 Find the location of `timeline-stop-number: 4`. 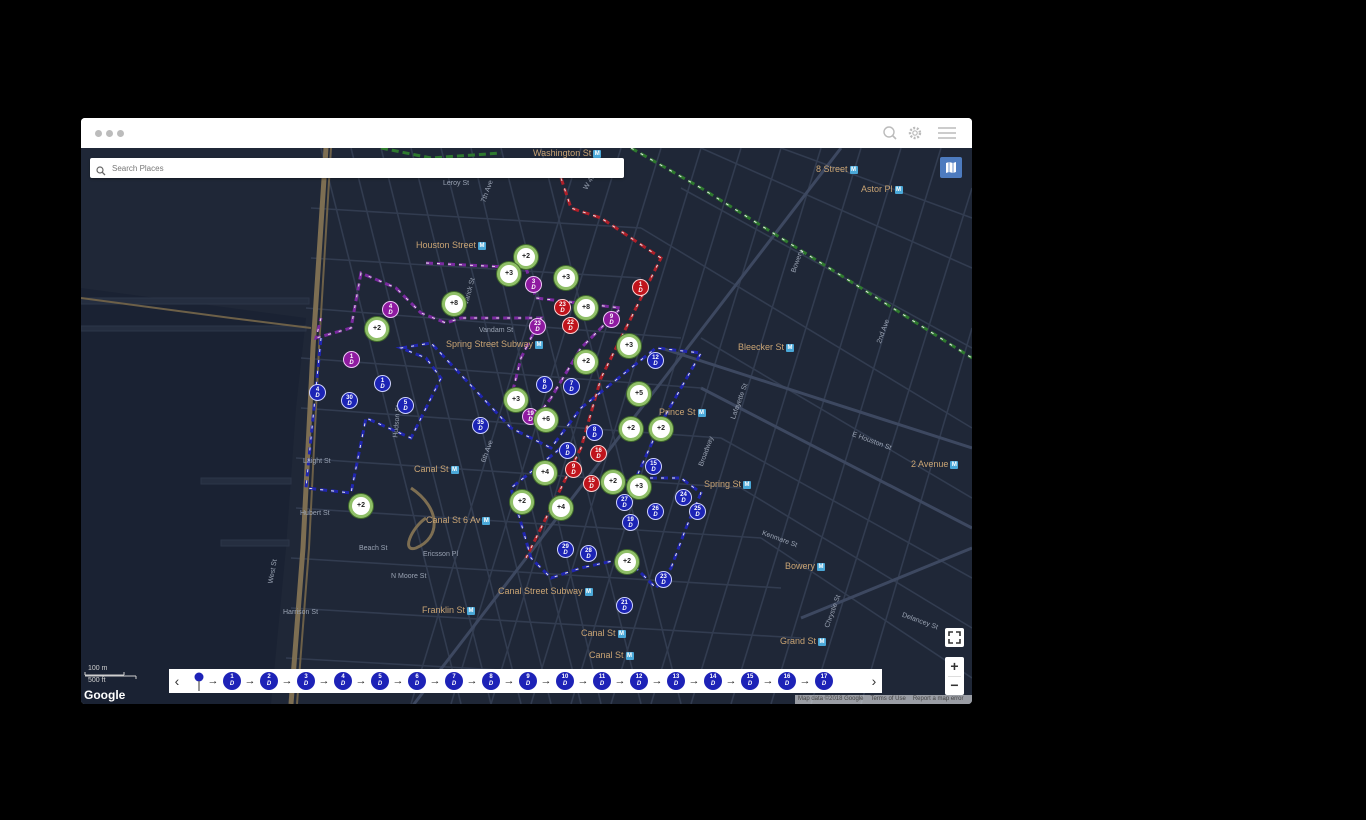

timeline-stop-number: 4 is located at coordinates (343, 677).